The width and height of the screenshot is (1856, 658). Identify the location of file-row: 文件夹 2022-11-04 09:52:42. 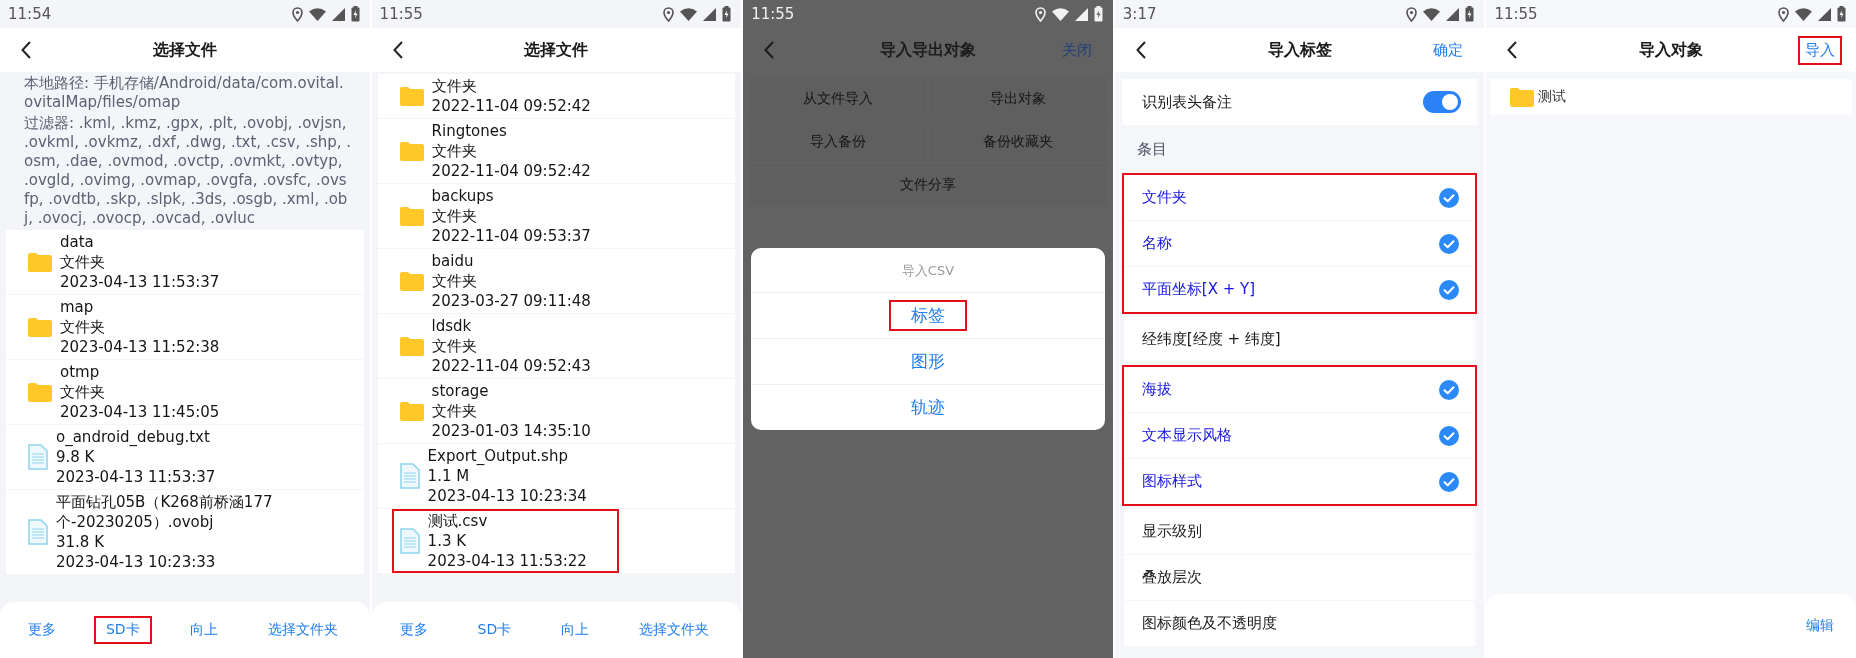
(556, 96).